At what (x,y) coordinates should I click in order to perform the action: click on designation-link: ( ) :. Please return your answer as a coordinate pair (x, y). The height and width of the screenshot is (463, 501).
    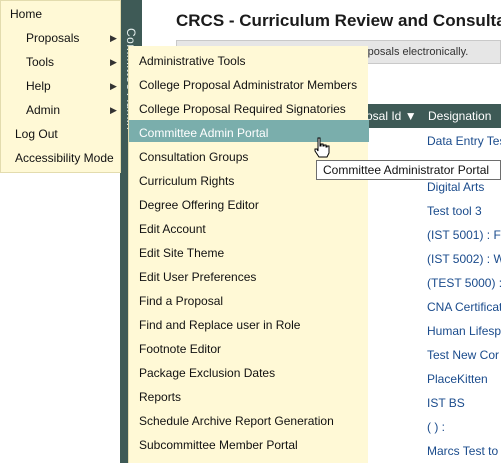
    Looking at the image, I should click on (436, 427).